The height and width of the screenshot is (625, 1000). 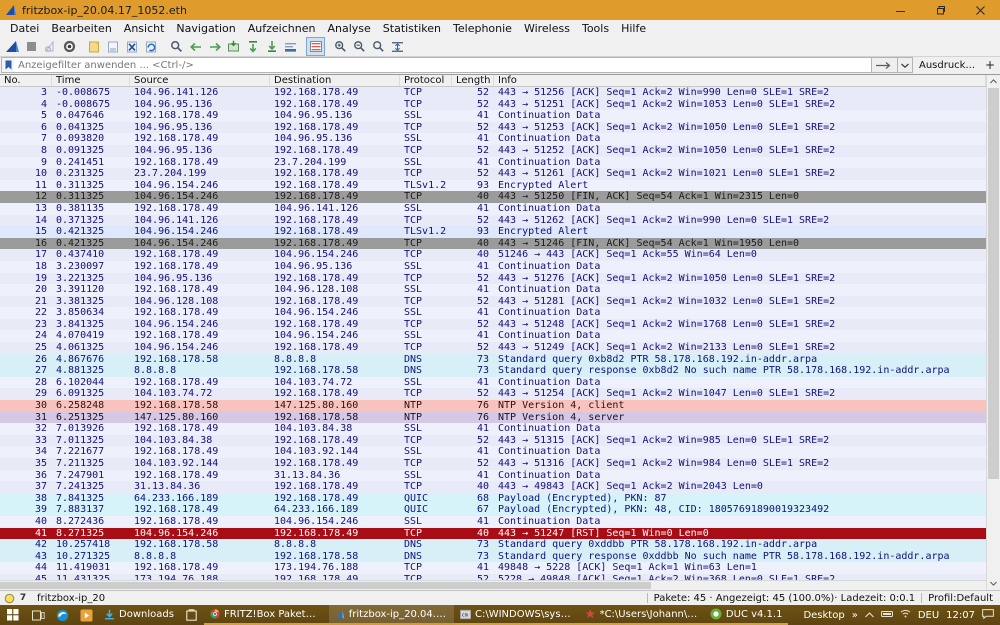 What do you see at coordinates (200, 80) in the screenshot?
I see `column-header-source: Source` at bounding box center [200, 80].